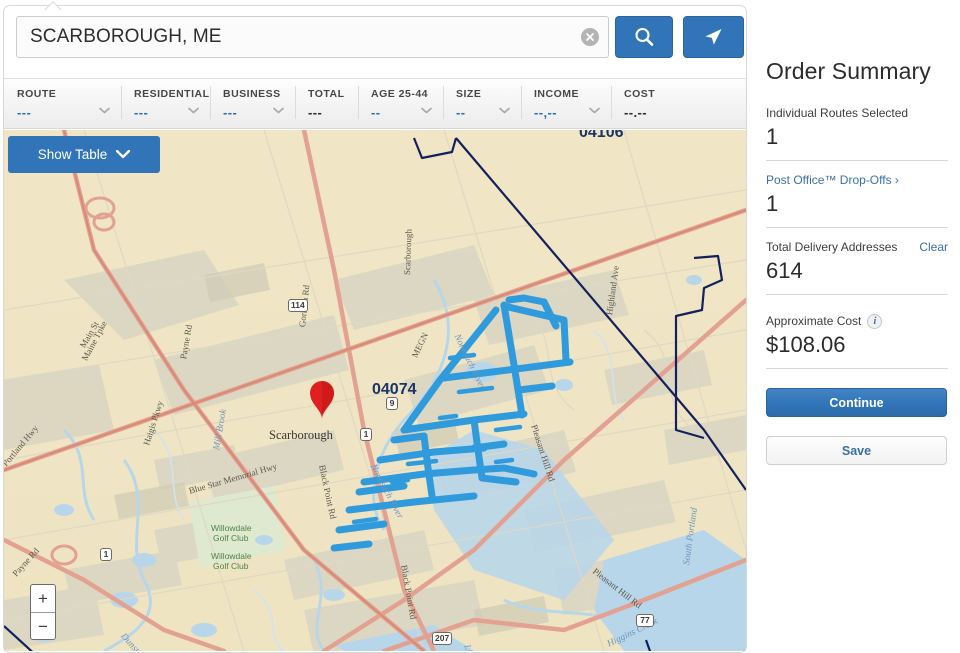  I want to click on locate-arrow-icon, so click(713, 37).